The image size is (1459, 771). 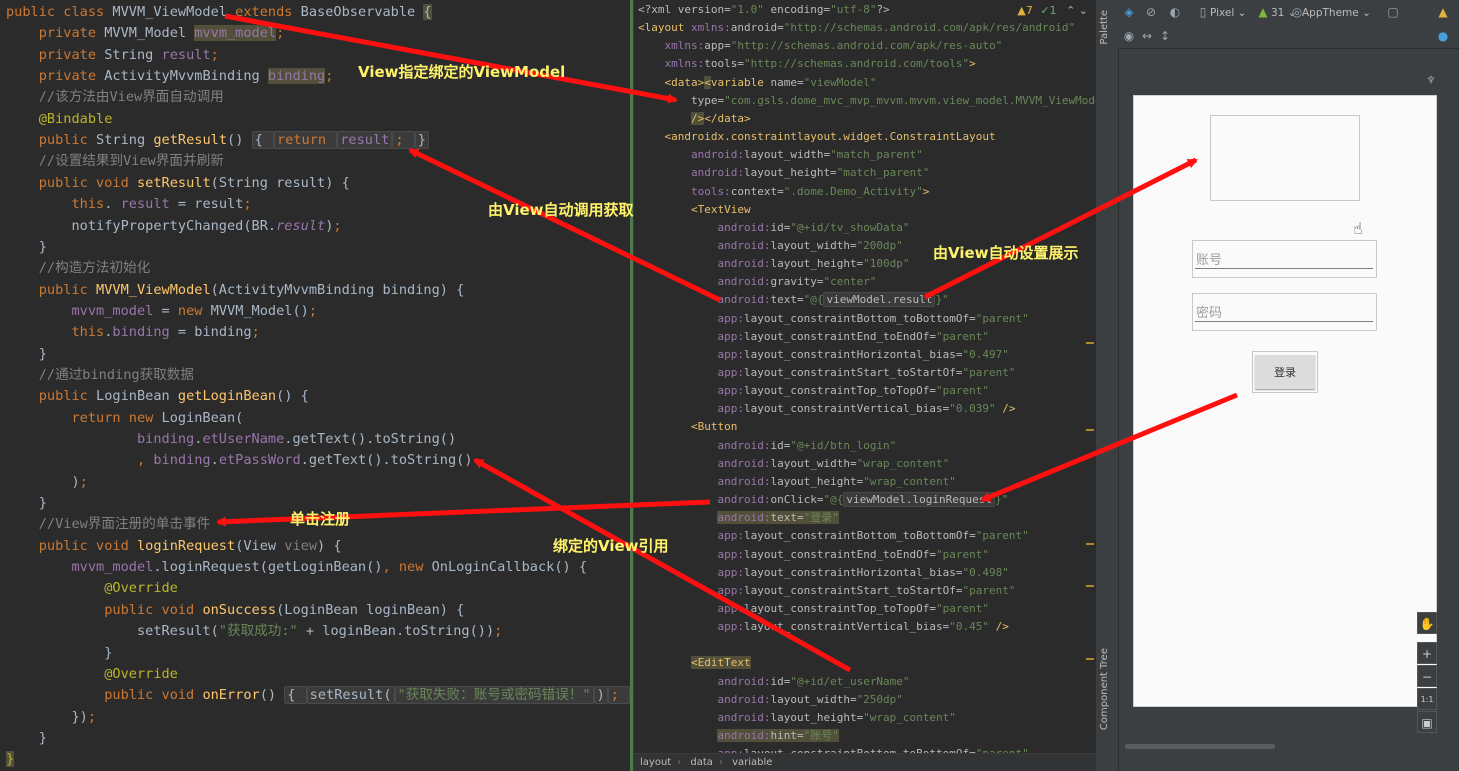 What do you see at coordinates (1107, 385) in the screenshot?
I see `palette-side-tab: Palette Component Tree` at bounding box center [1107, 385].